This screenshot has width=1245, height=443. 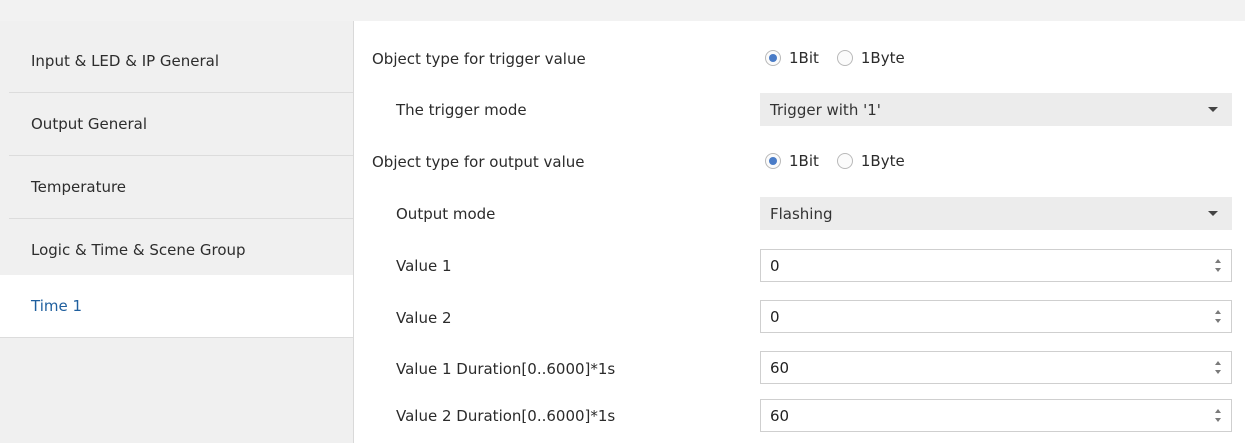 I want to click on value2-duration-input, so click(x=980, y=416).